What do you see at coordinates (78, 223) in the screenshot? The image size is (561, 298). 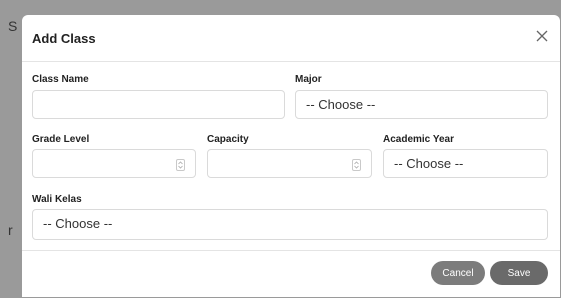 I see `wali-kelas-selected-value: -- Choose --` at bounding box center [78, 223].